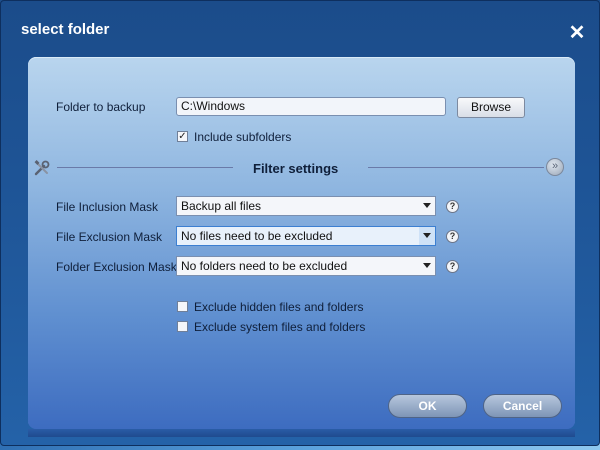 Image resolution: width=600 pixels, height=450 pixels. What do you see at coordinates (182, 306) in the screenshot?
I see `exclude-hidden-checkbox` at bounding box center [182, 306].